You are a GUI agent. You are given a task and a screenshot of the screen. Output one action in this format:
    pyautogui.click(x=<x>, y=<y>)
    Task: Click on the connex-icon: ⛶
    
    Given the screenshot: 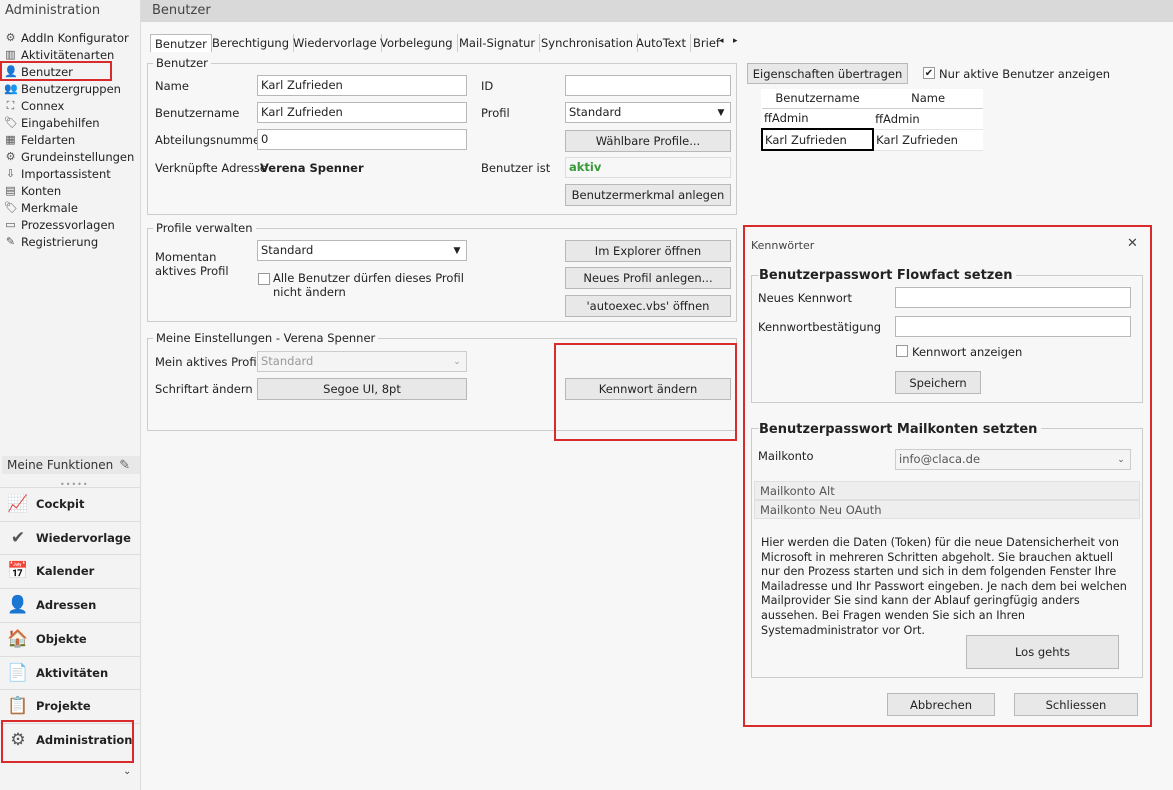 What is the action you would take?
    pyautogui.click(x=10, y=105)
    